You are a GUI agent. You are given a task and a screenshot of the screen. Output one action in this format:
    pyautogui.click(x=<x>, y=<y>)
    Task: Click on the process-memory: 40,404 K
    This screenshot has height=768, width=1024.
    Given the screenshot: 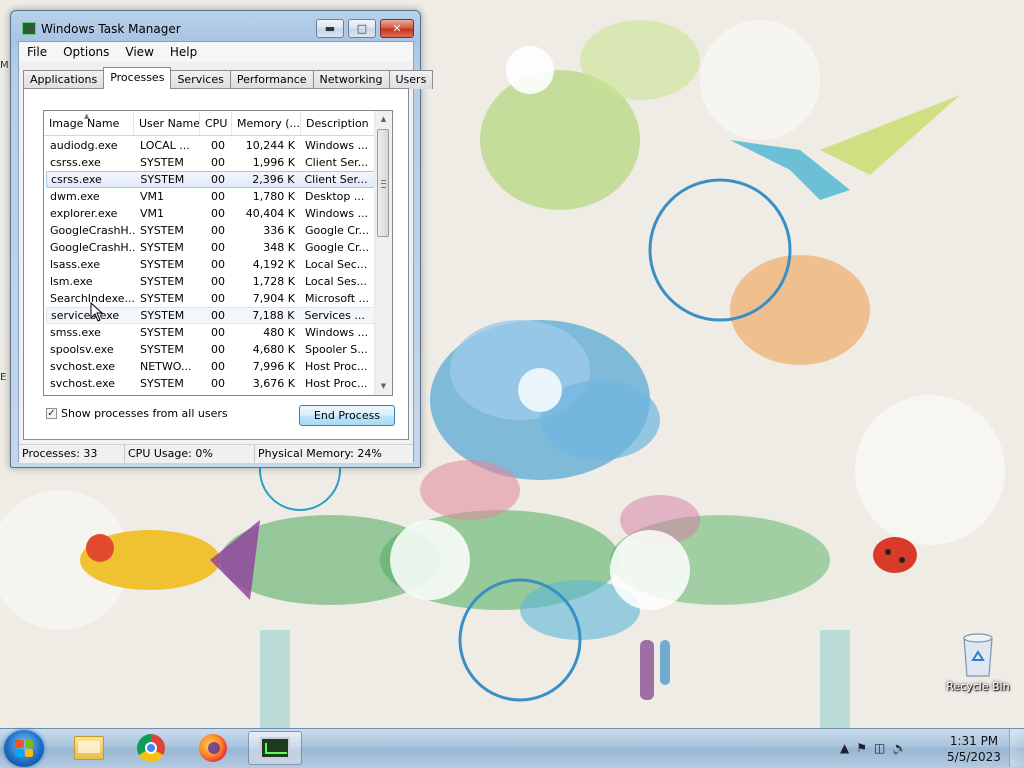 What is the action you would take?
    pyautogui.click(x=270, y=213)
    